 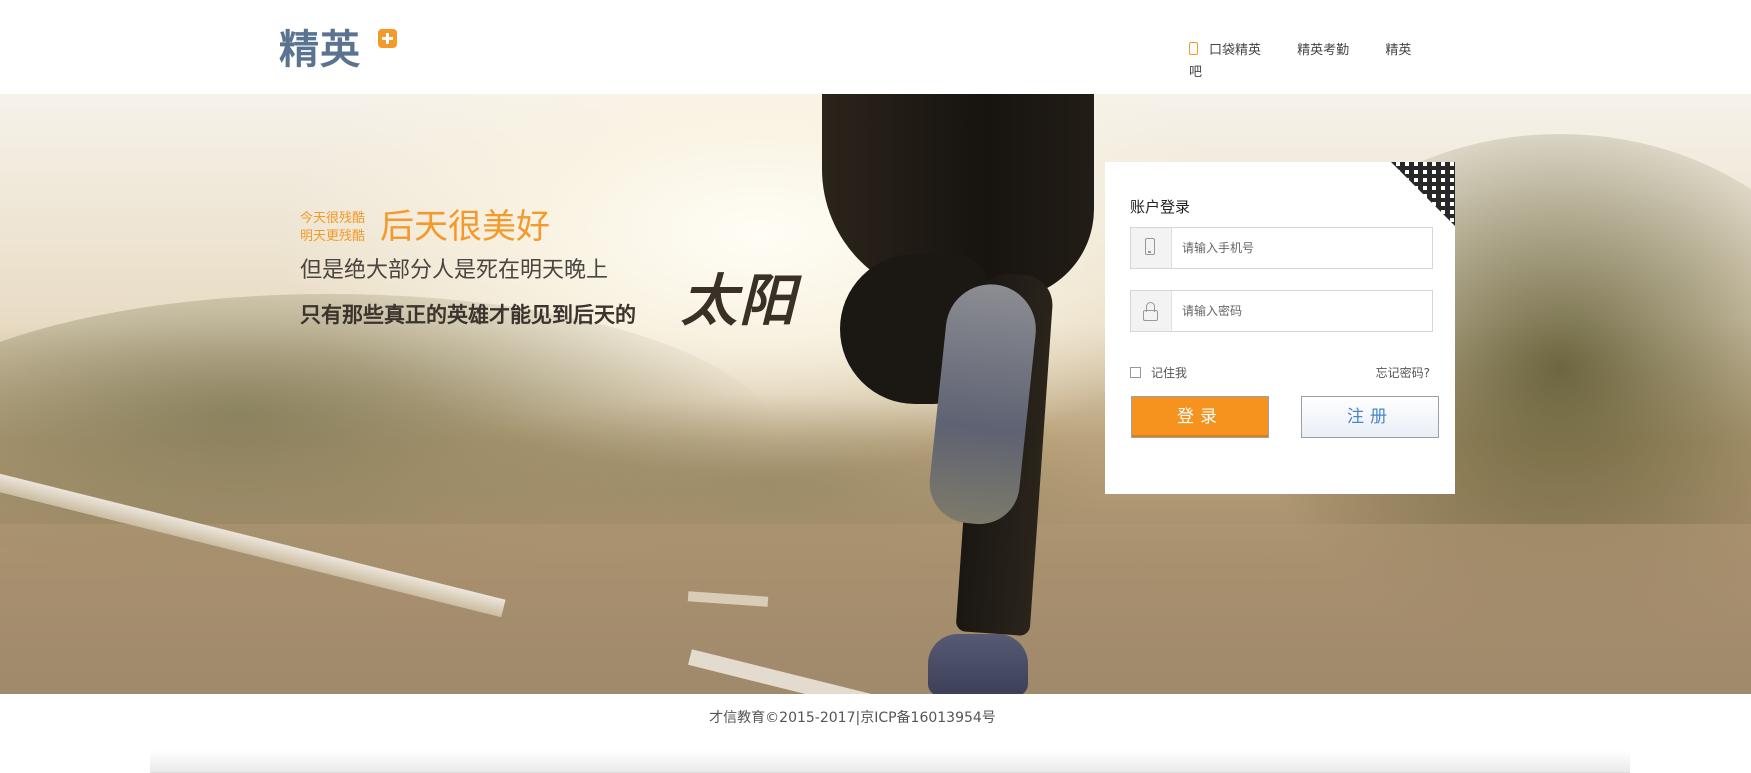 I want to click on password-field-icon, so click(x=1151, y=311).